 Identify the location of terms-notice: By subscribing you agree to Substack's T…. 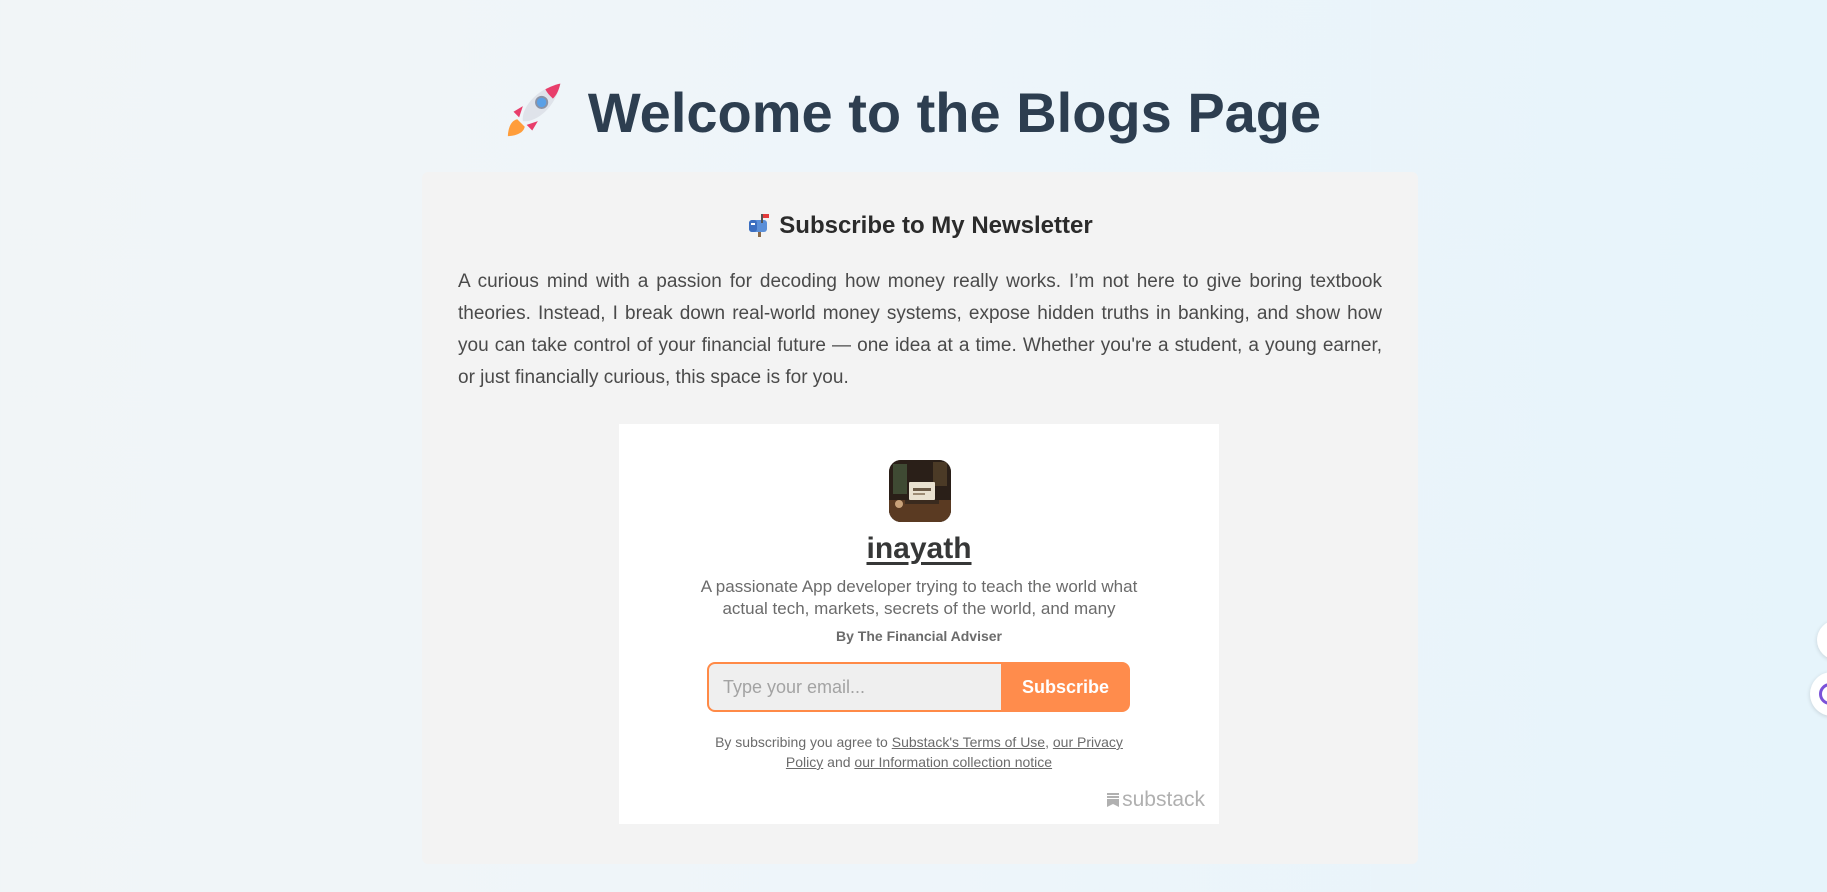
(919, 752).